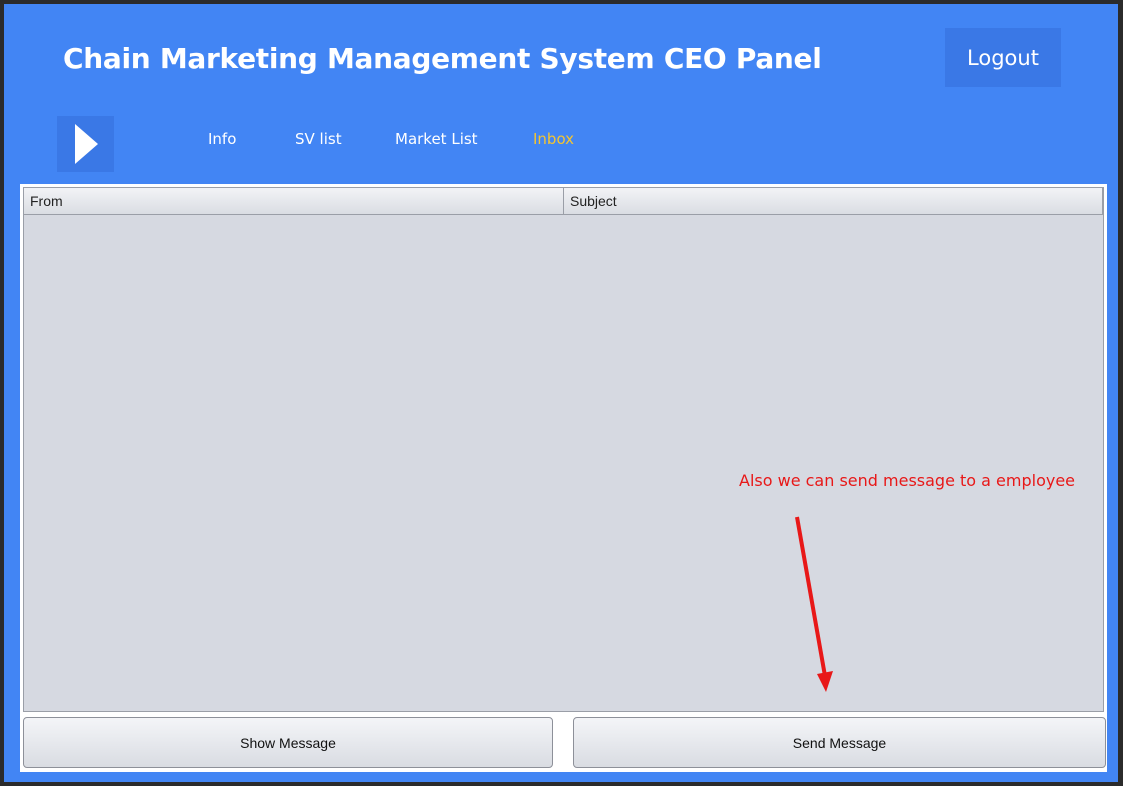 The height and width of the screenshot is (786, 1123). What do you see at coordinates (222, 139) in the screenshot?
I see `tab-info: Info` at bounding box center [222, 139].